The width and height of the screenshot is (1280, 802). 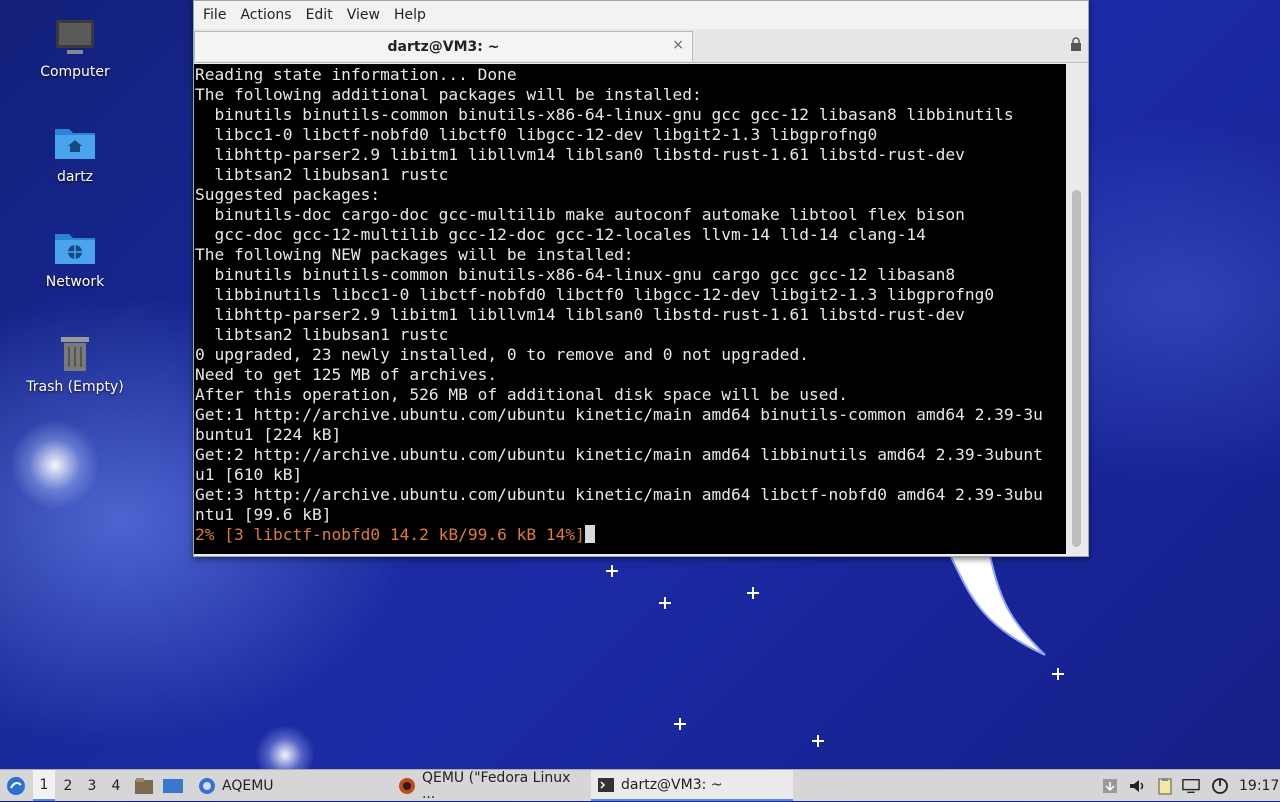 I want to click on desktop-icon-home: dartz, so click(x=75, y=153).